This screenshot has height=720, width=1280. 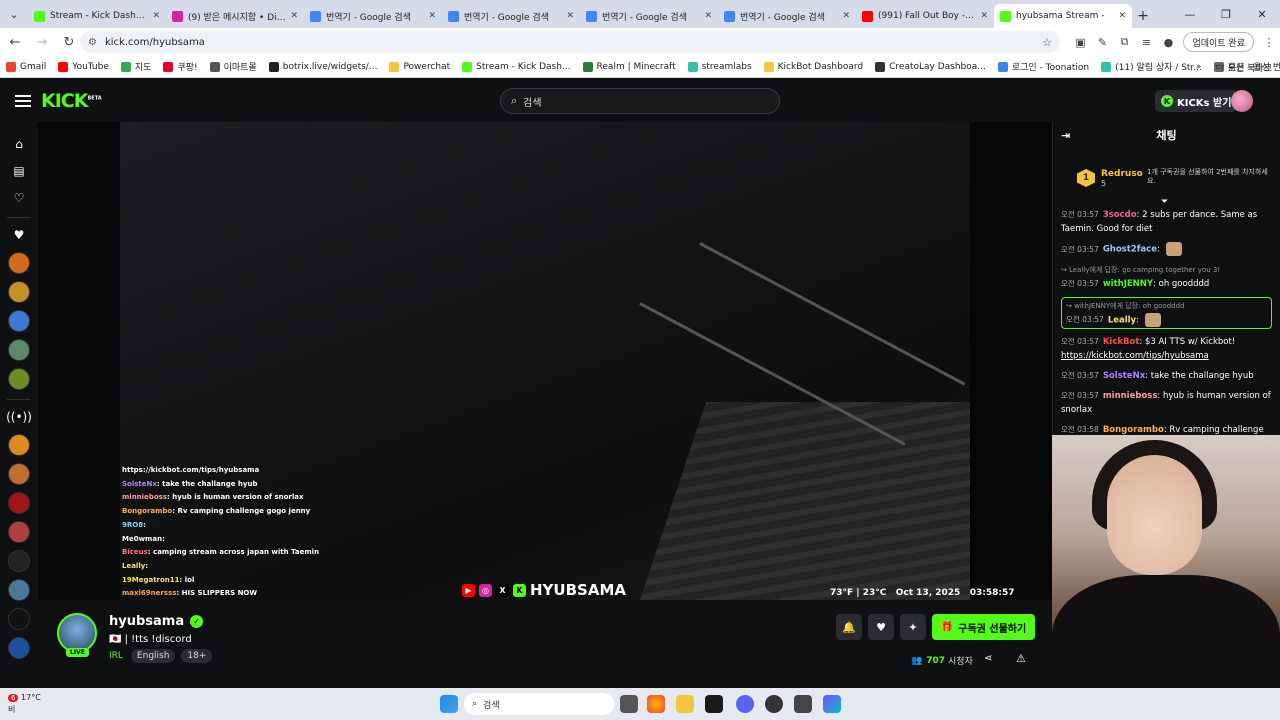 What do you see at coordinates (97, 16) in the screenshot?
I see `browser-tab: Stream - Kick Dashboard ✕` at bounding box center [97, 16].